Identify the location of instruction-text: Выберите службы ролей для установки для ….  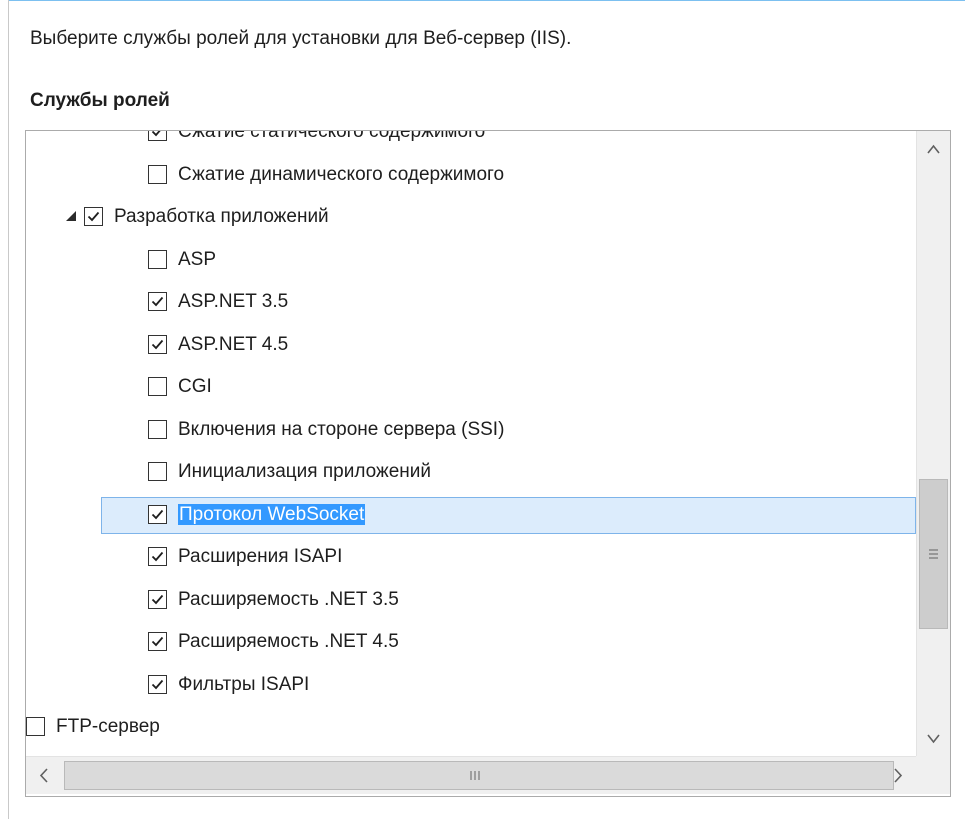
(301, 38).